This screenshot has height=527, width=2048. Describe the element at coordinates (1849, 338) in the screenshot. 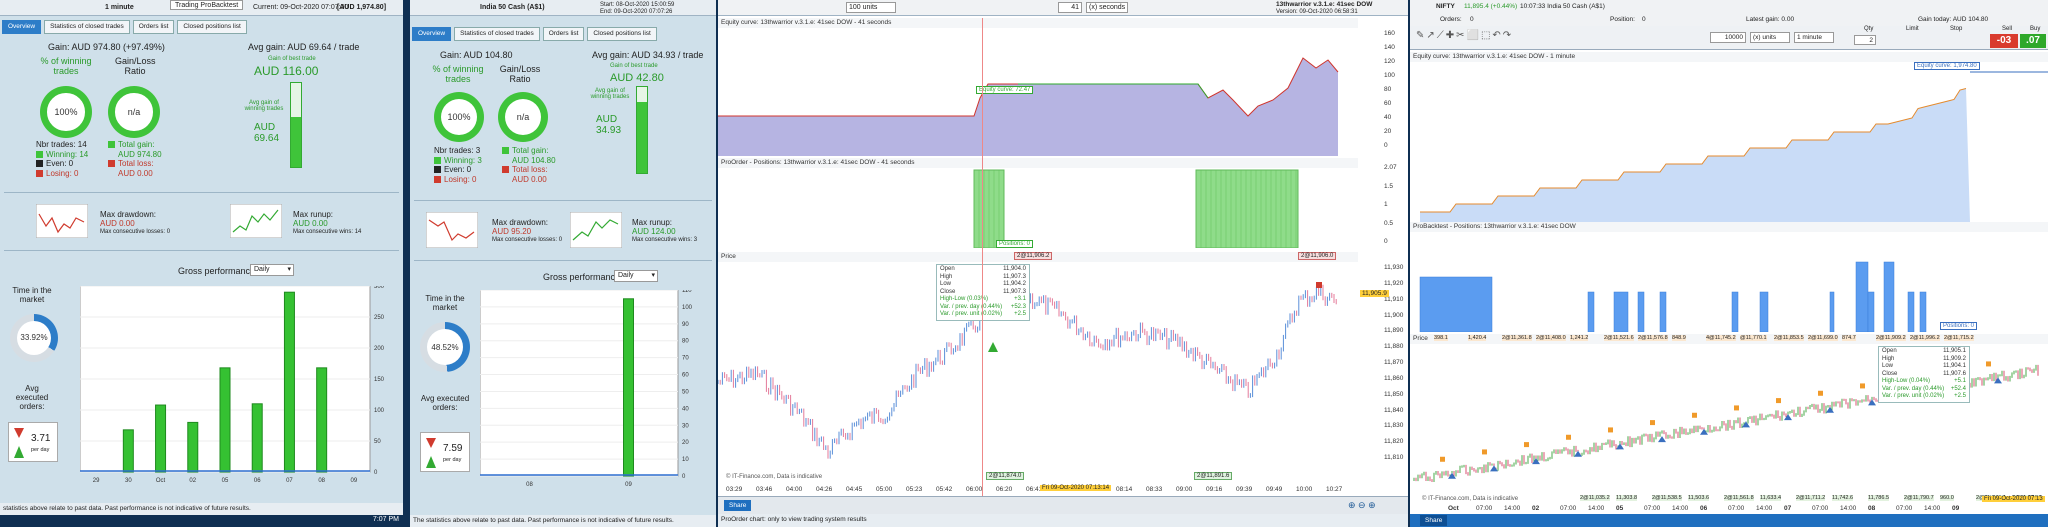

I see `trade-marker-label: 874.7` at that location.